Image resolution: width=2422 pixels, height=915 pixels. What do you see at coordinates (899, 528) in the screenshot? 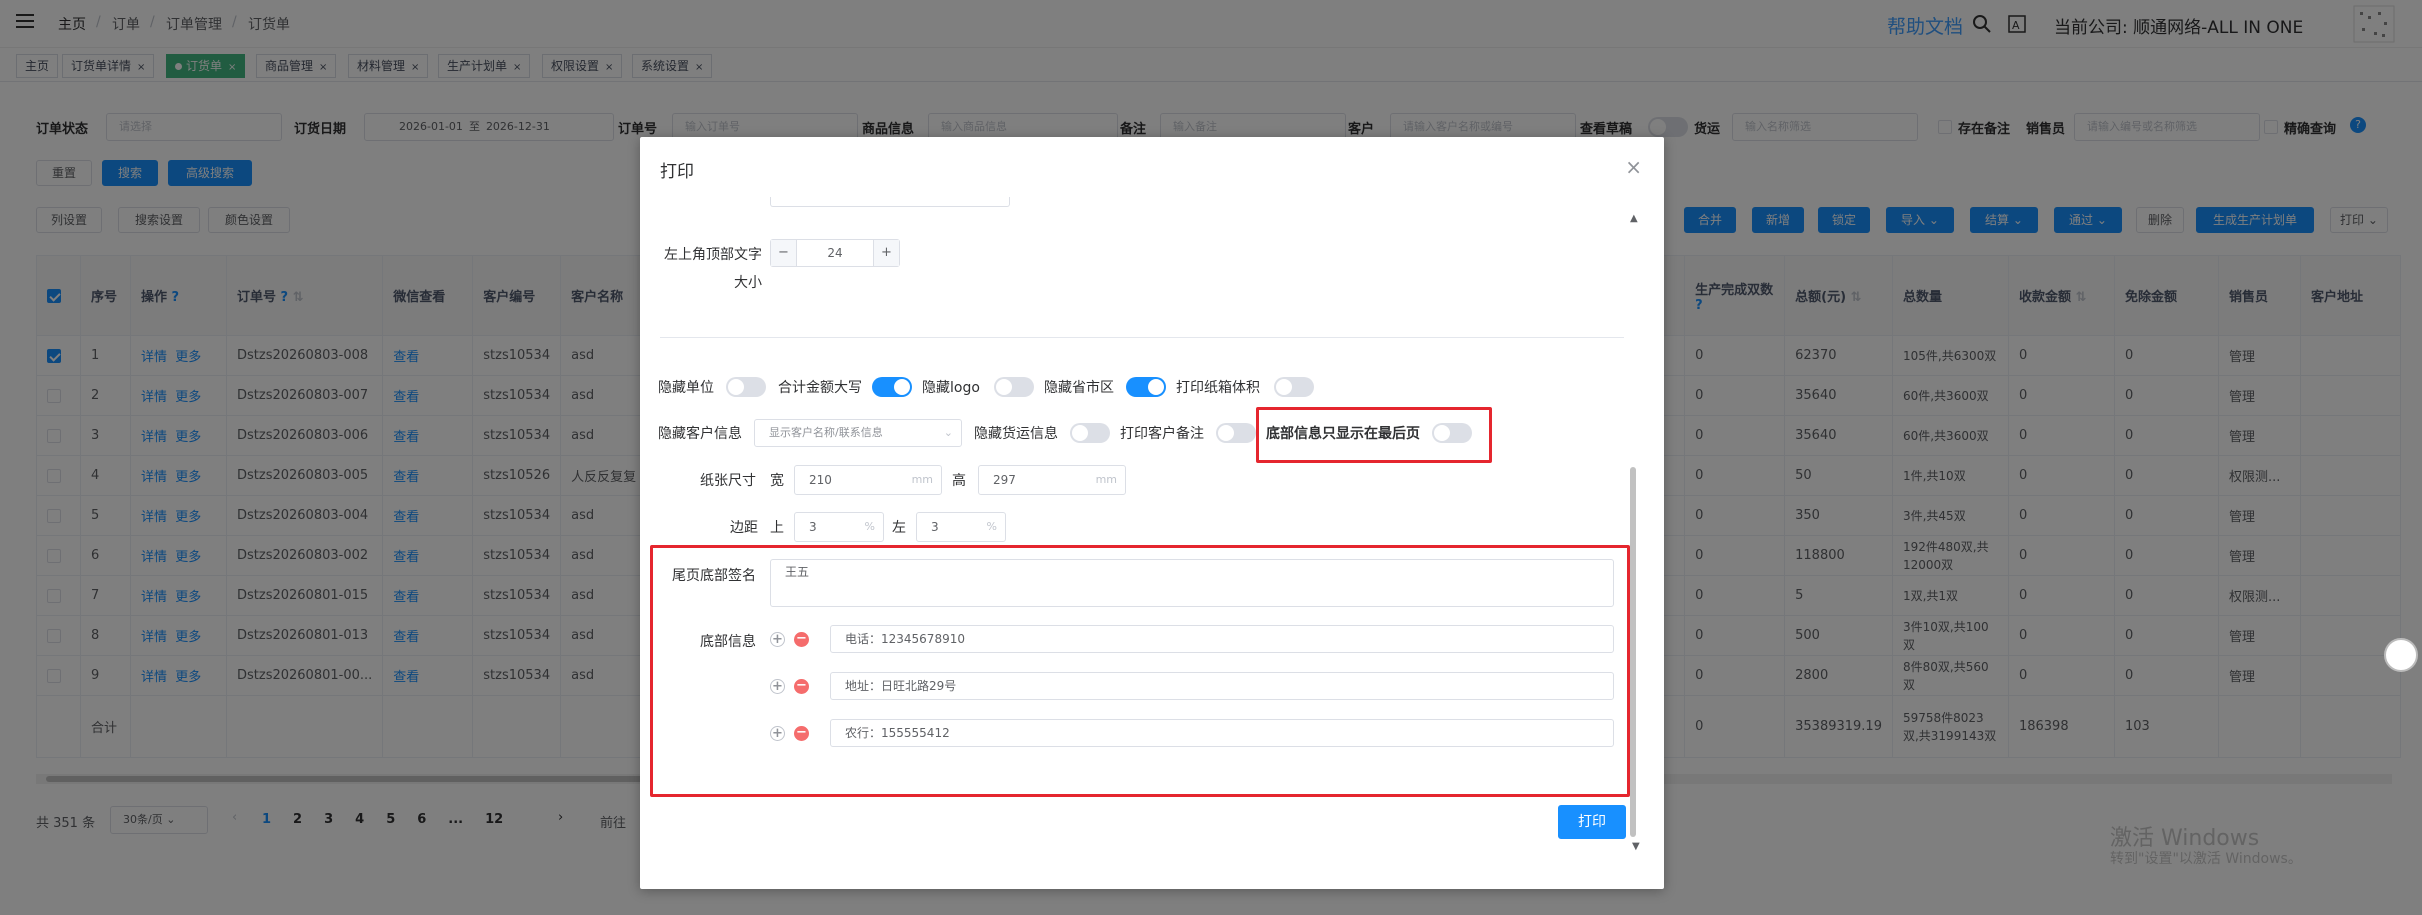
I see `margin-left-label: 左` at bounding box center [899, 528].